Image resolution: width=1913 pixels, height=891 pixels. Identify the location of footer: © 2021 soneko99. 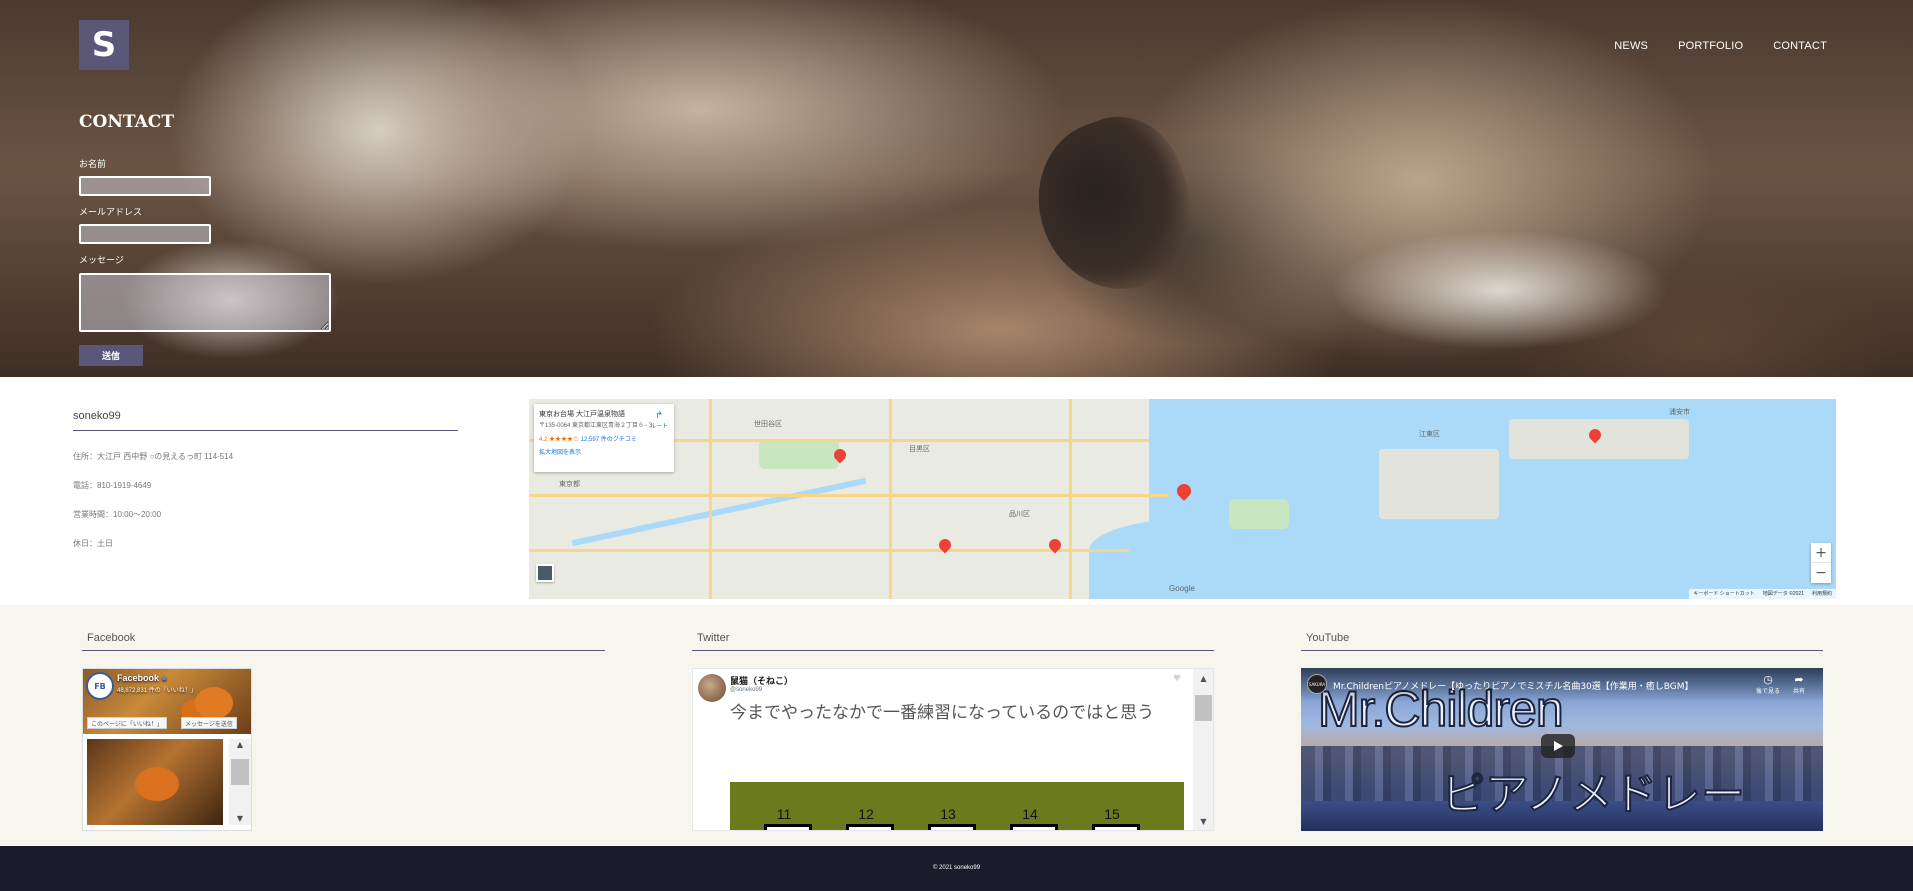
(956, 868).